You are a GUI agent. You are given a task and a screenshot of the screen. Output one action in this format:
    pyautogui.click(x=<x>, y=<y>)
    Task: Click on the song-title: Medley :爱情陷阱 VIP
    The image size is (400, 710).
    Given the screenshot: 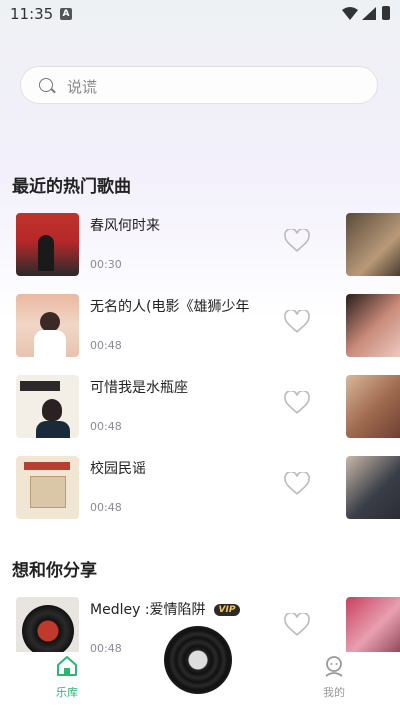 What is the action you would take?
    pyautogui.click(x=165, y=609)
    